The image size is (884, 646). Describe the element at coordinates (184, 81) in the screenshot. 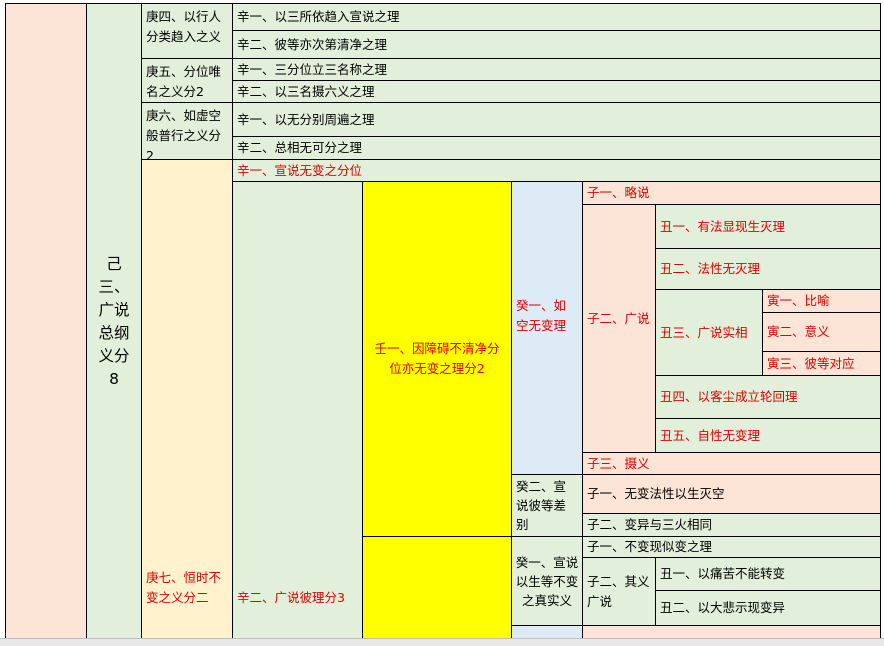

I see `geng5-text: 庚五、分位唯名之义分2` at that location.